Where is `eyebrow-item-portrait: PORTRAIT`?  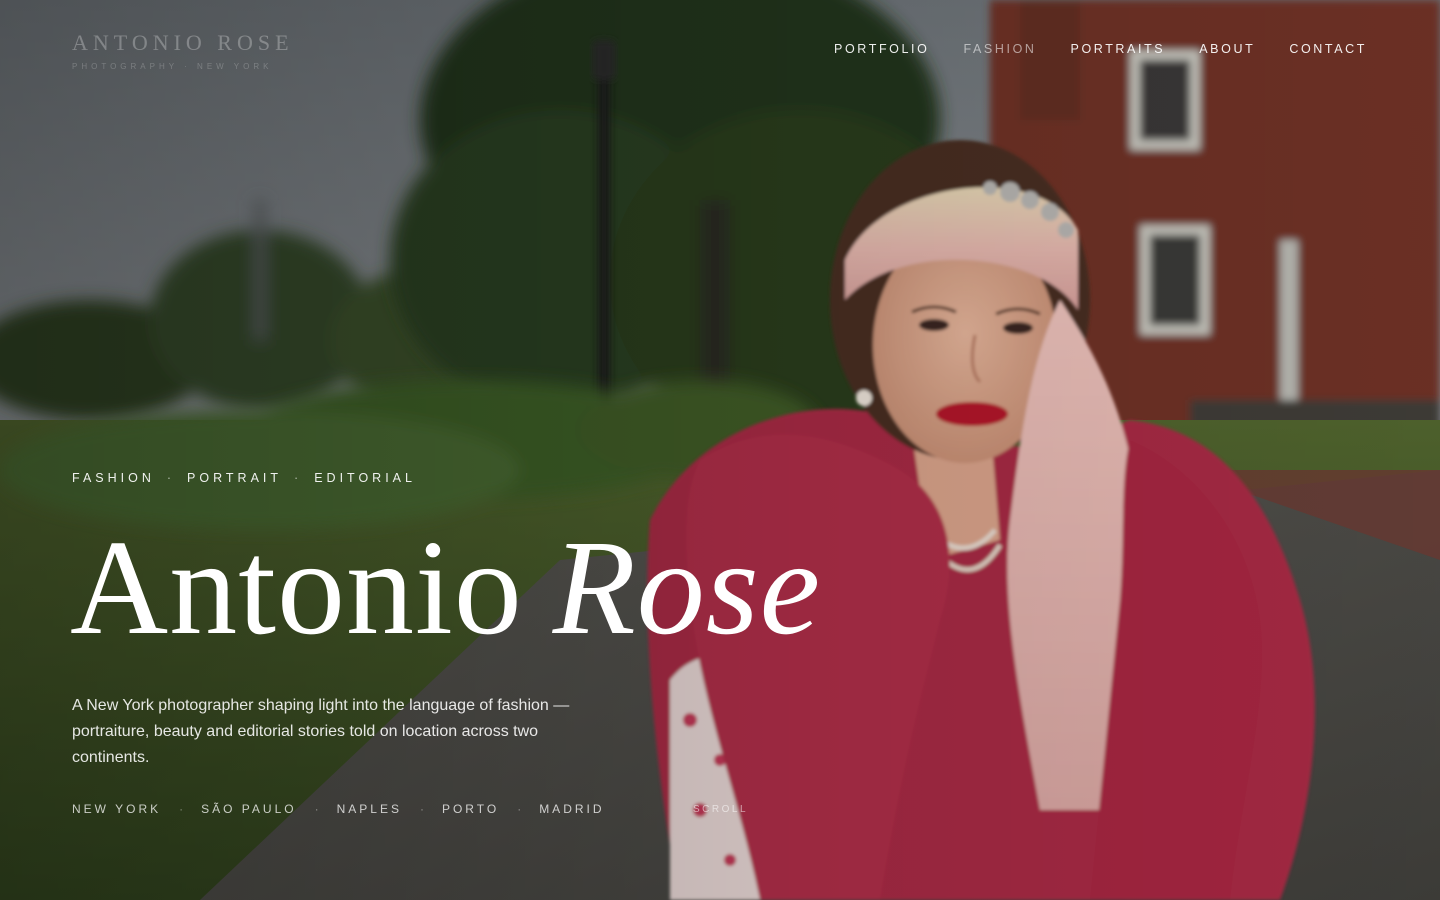
eyebrow-item-portrait: PORTRAIT is located at coordinates (235, 478).